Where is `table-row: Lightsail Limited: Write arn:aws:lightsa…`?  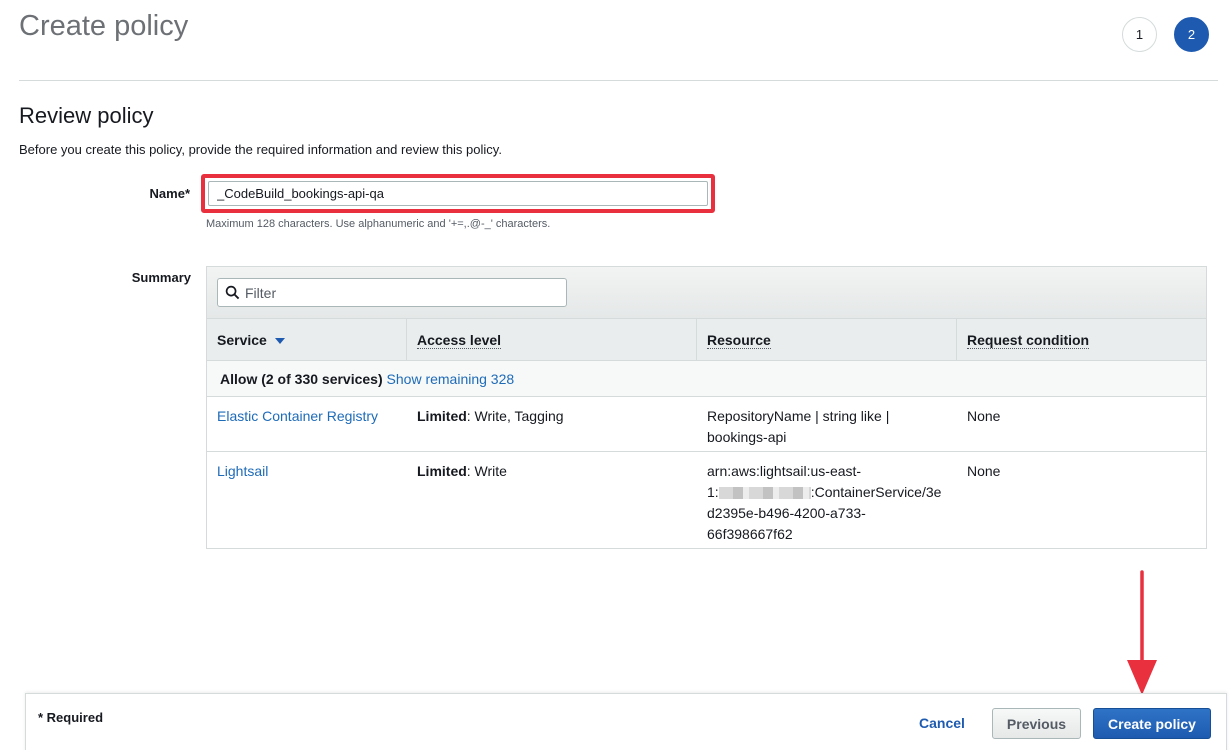
table-row: Lightsail Limited: Write arn:aws:lightsa… is located at coordinates (706, 500).